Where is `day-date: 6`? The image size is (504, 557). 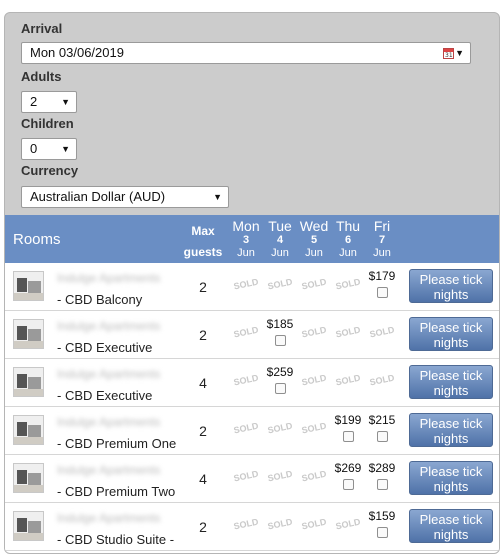
day-date: 6 is located at coordinates (348, 240).